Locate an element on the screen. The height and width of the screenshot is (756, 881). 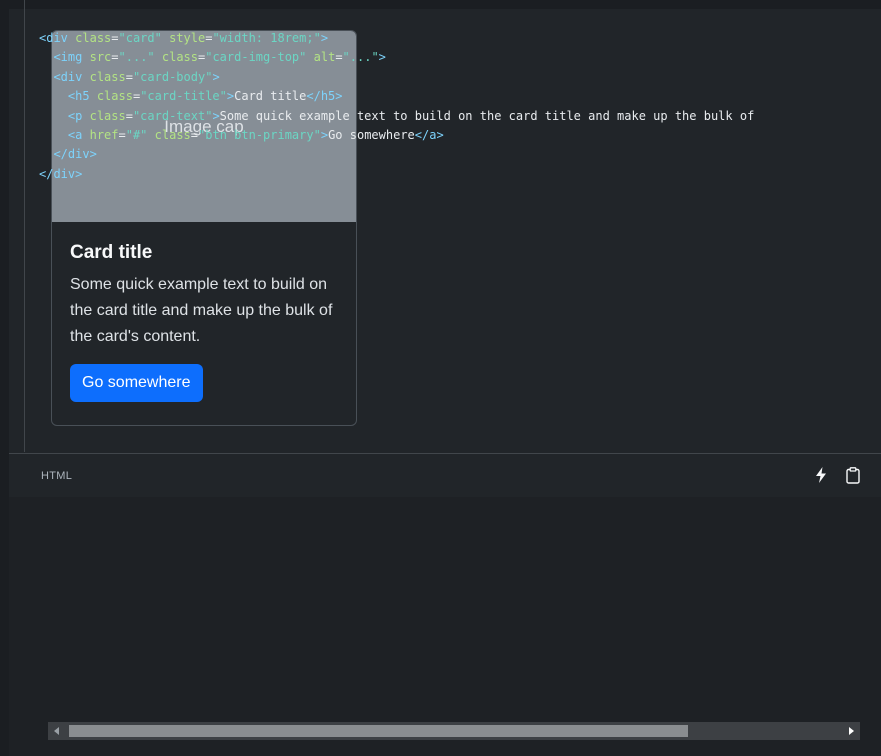
lightning-icon is located at coordinates (821, 475).